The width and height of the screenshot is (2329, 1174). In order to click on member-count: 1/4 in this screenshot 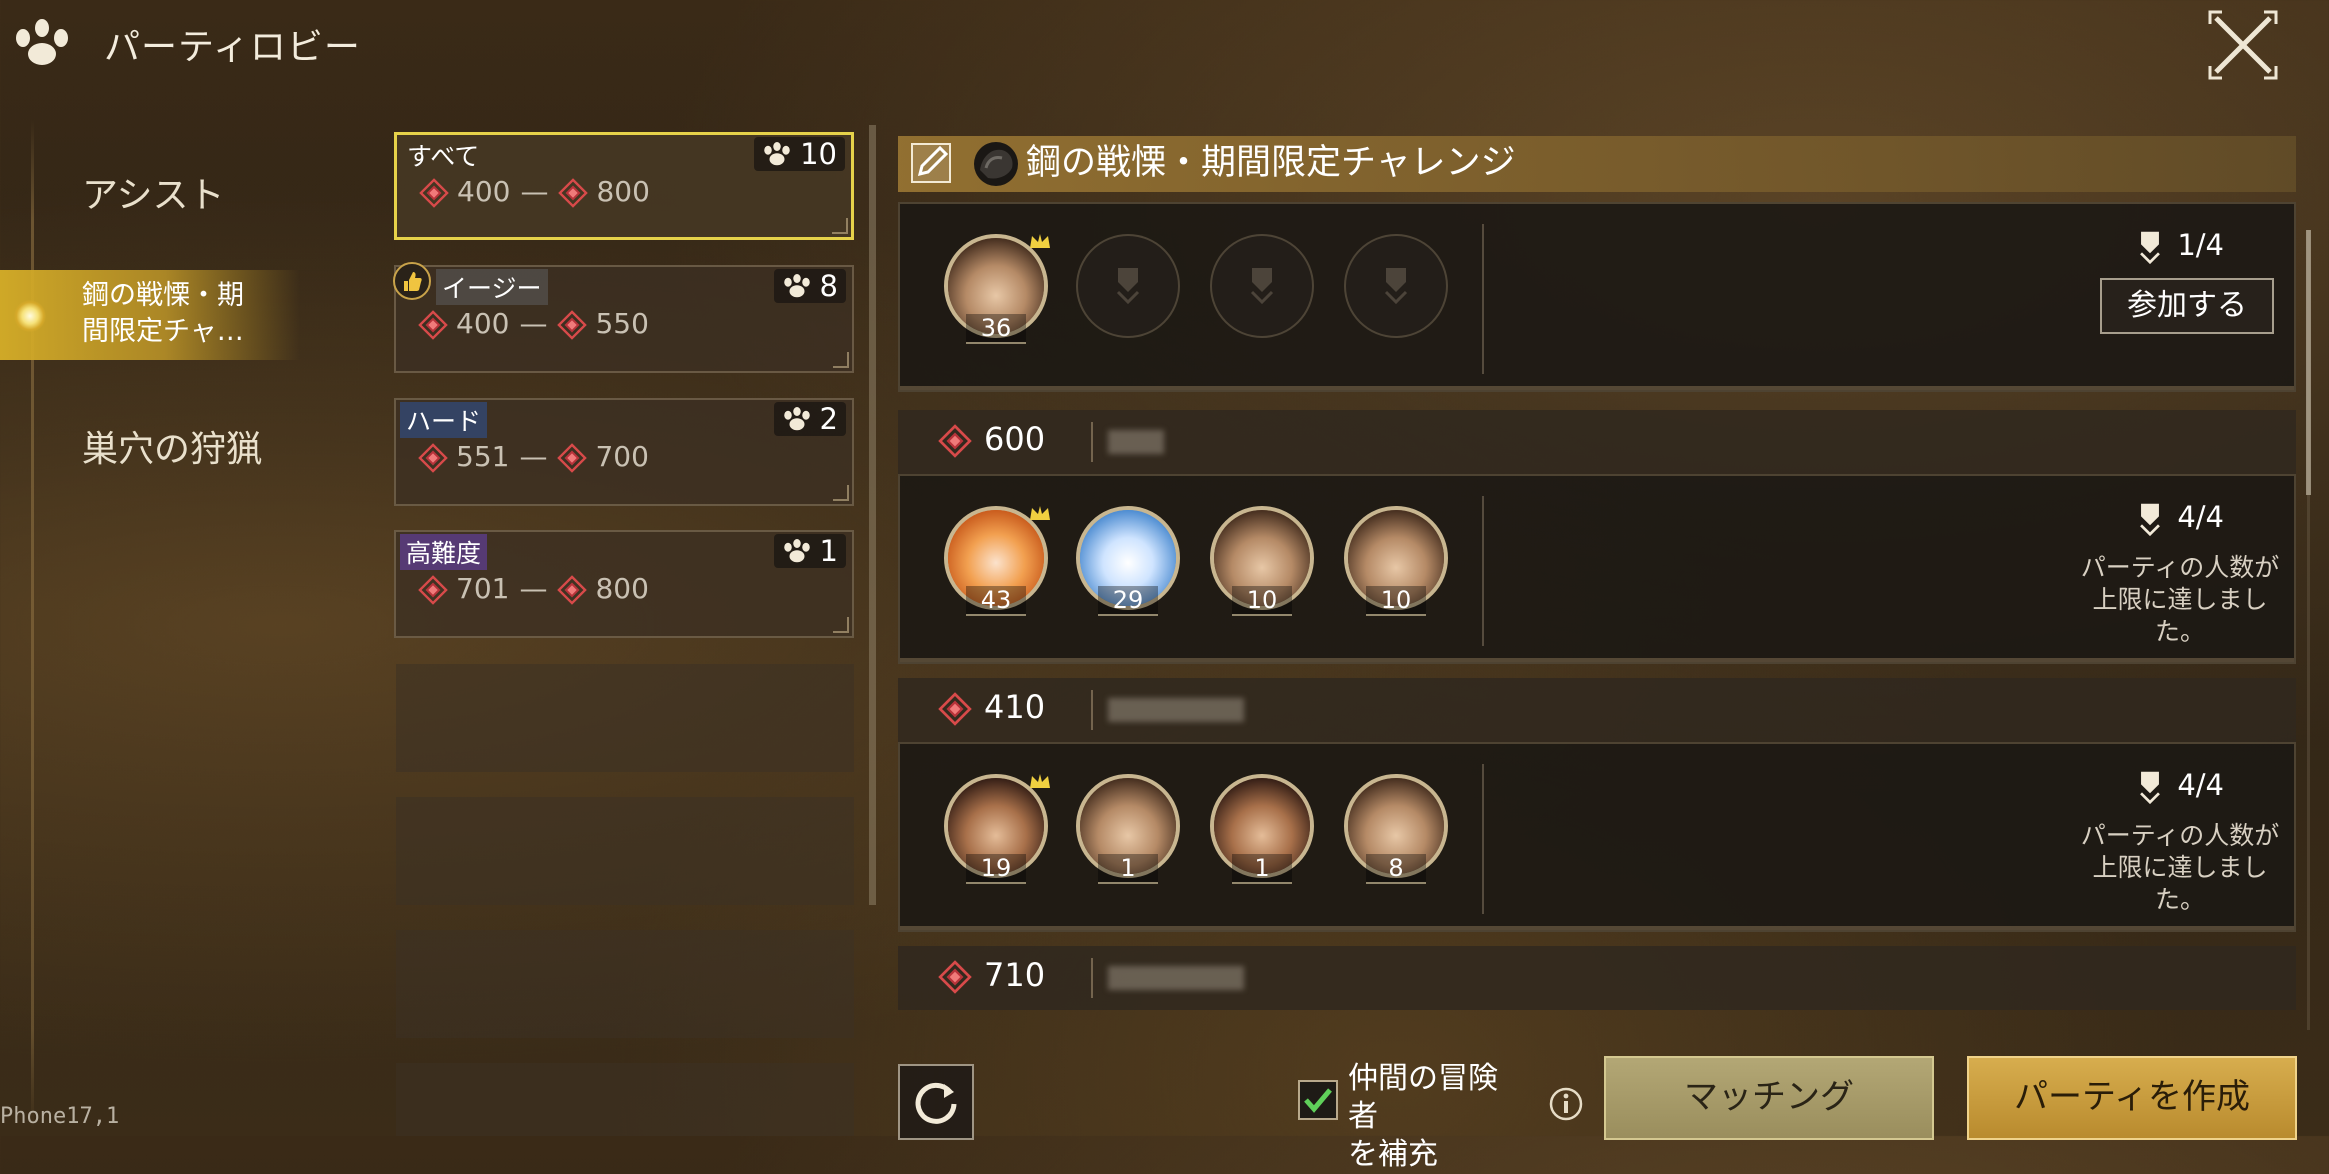, I will do `click(2180, 246)`.